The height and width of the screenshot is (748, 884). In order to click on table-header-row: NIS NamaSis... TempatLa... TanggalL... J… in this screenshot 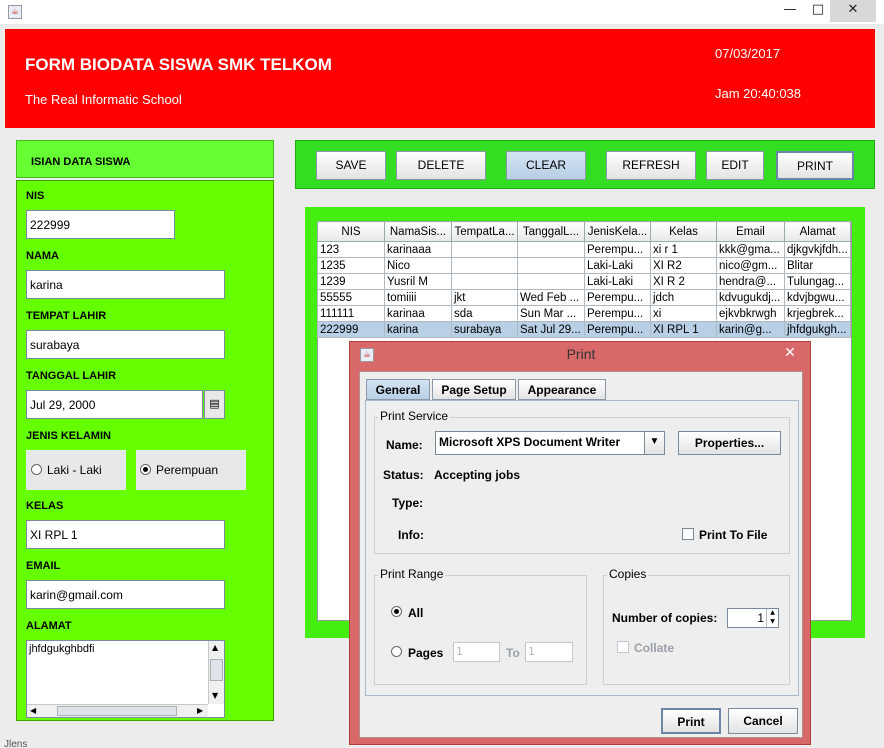, I will do `click(584, 231)`.